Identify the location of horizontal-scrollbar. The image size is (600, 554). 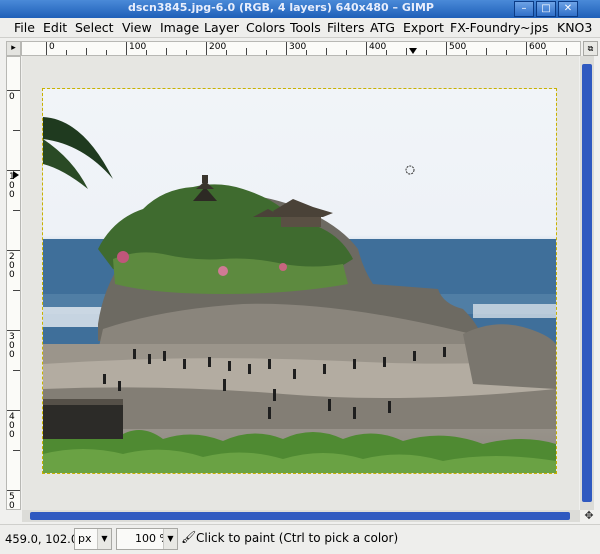
(301, 516).